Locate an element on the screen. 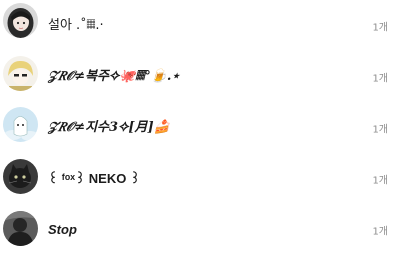  chat-name: 𝒵𝑅𝒪≠복주✧🐙𝄜°🍺.⋆ is located at coordinates (114, 76).